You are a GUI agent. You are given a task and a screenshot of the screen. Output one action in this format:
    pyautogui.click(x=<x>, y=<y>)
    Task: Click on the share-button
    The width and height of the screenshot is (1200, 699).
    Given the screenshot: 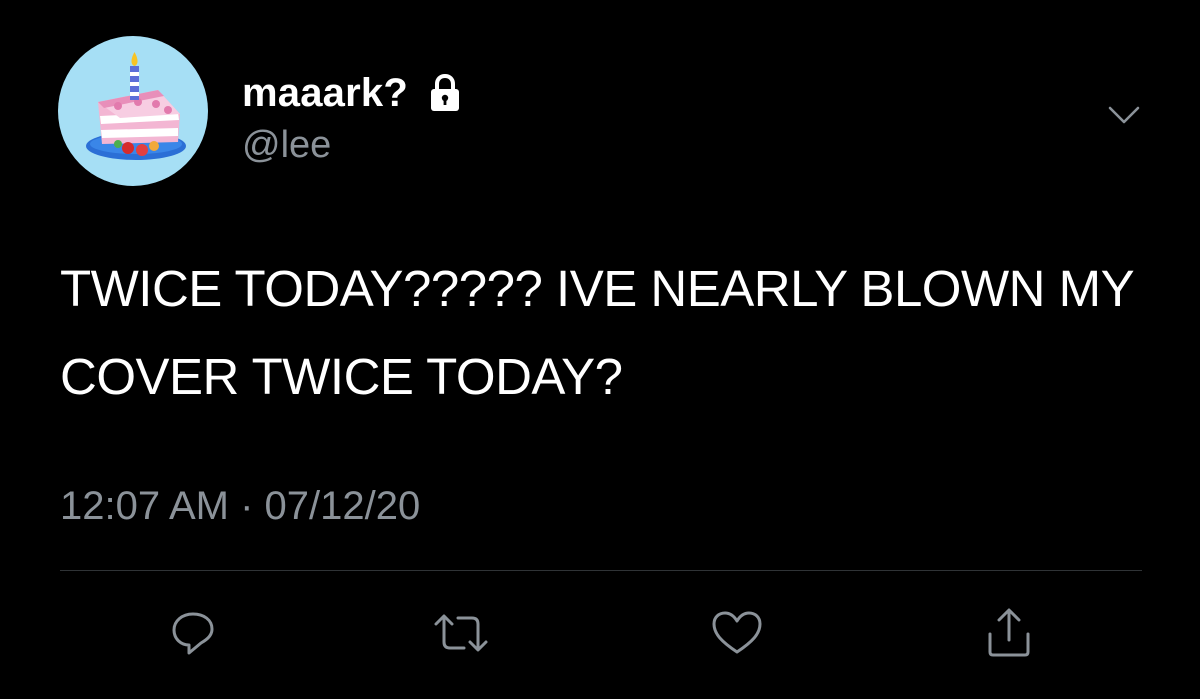 What is the action you would take?
    pyautogui.click(x=1009, y=633)
    